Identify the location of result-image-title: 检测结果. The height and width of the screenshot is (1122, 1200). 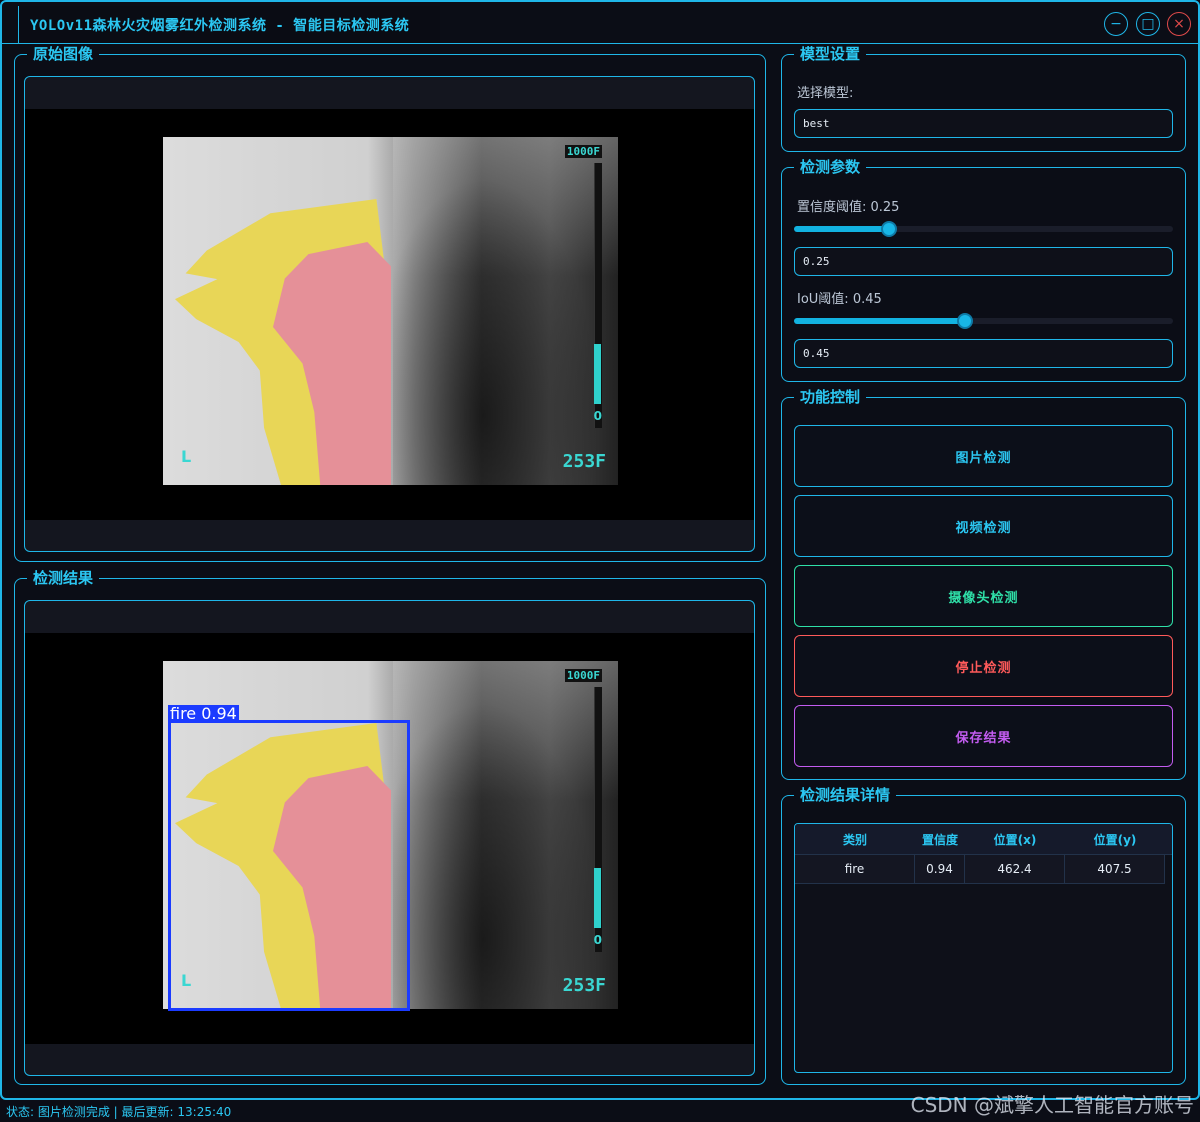
(63, 578).